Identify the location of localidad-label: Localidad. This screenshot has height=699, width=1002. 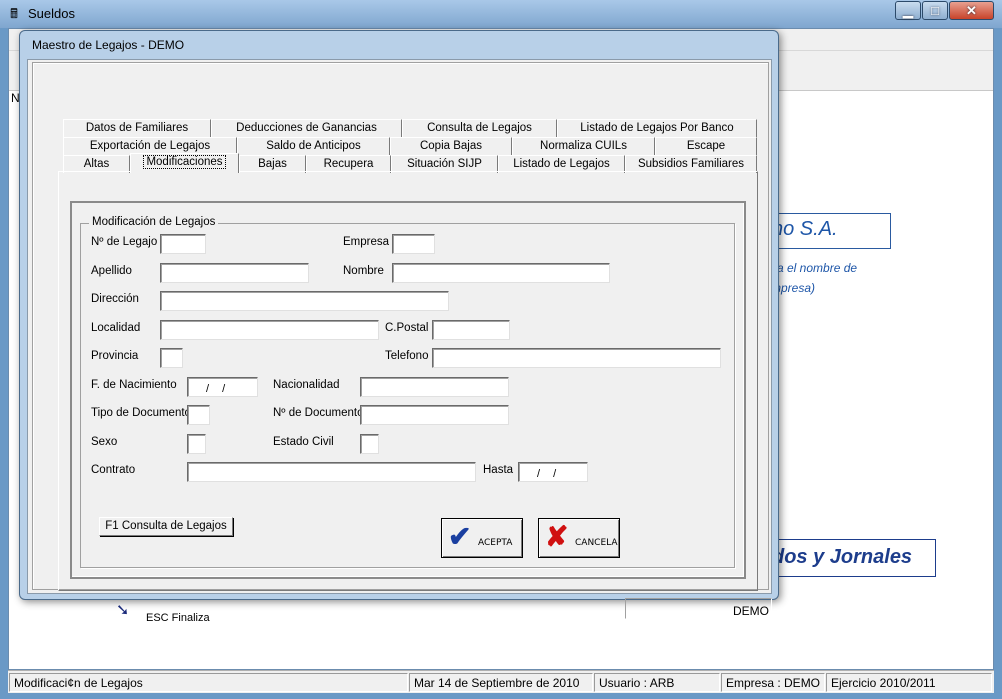
(116, 328).